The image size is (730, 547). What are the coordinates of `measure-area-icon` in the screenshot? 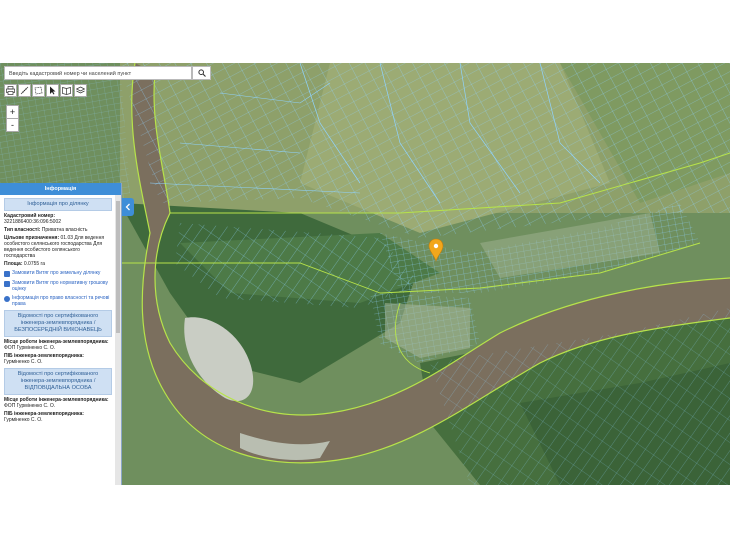 It's located at (38, 90).